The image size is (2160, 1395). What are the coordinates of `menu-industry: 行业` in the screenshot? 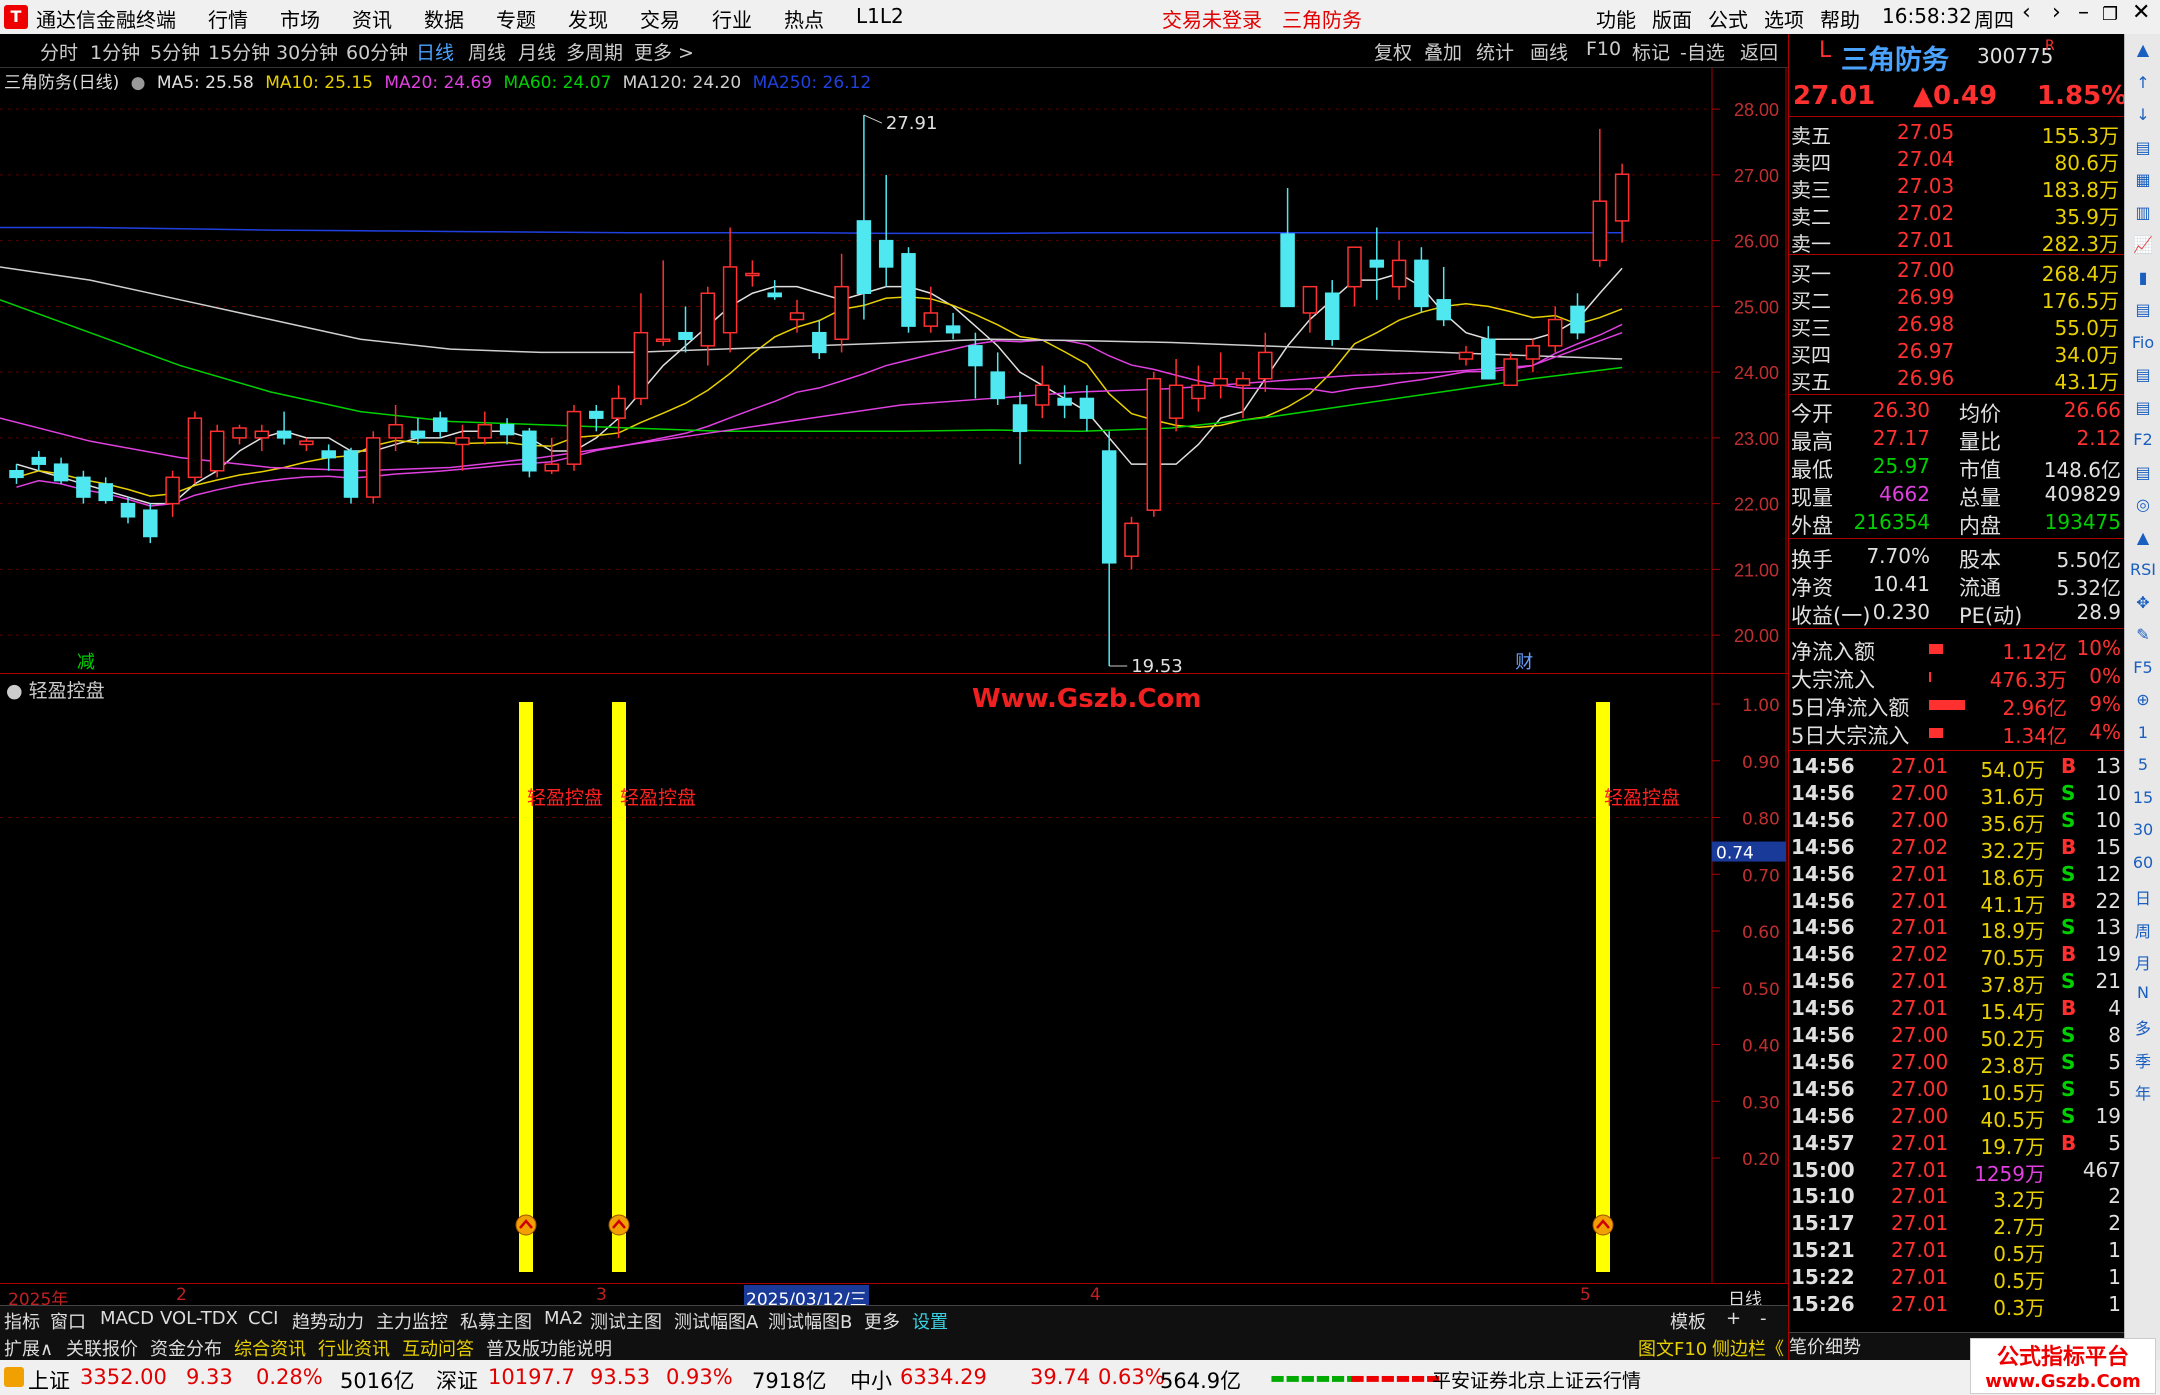 It's located at (732, 18).